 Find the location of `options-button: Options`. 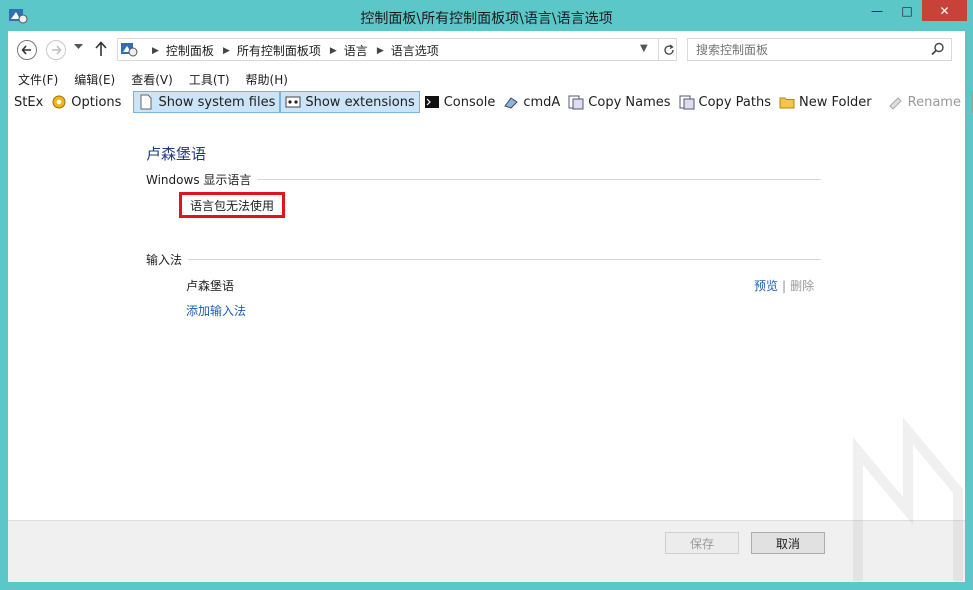

options-button: Options is located at coordinates (86, 102).